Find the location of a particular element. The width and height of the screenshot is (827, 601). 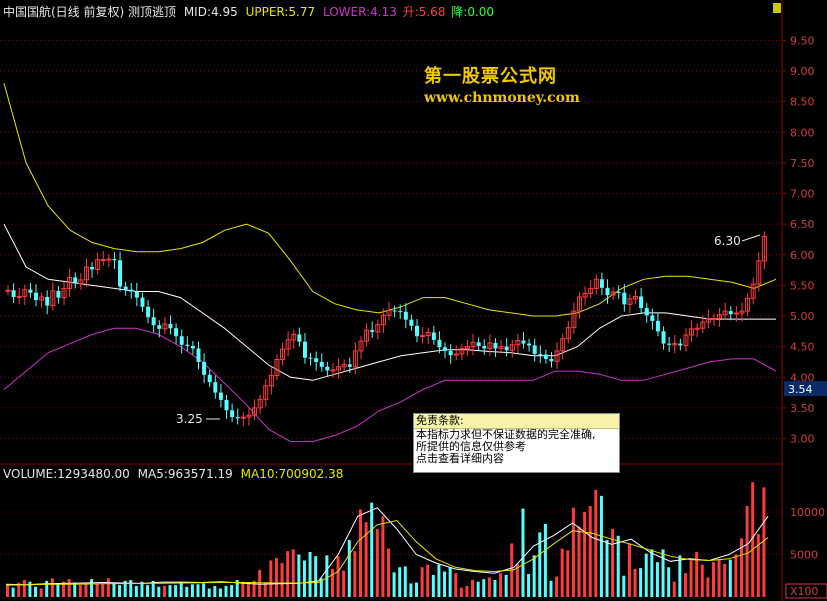

upper-value: UPPER:5.77 is located at coordinates (280, 12).